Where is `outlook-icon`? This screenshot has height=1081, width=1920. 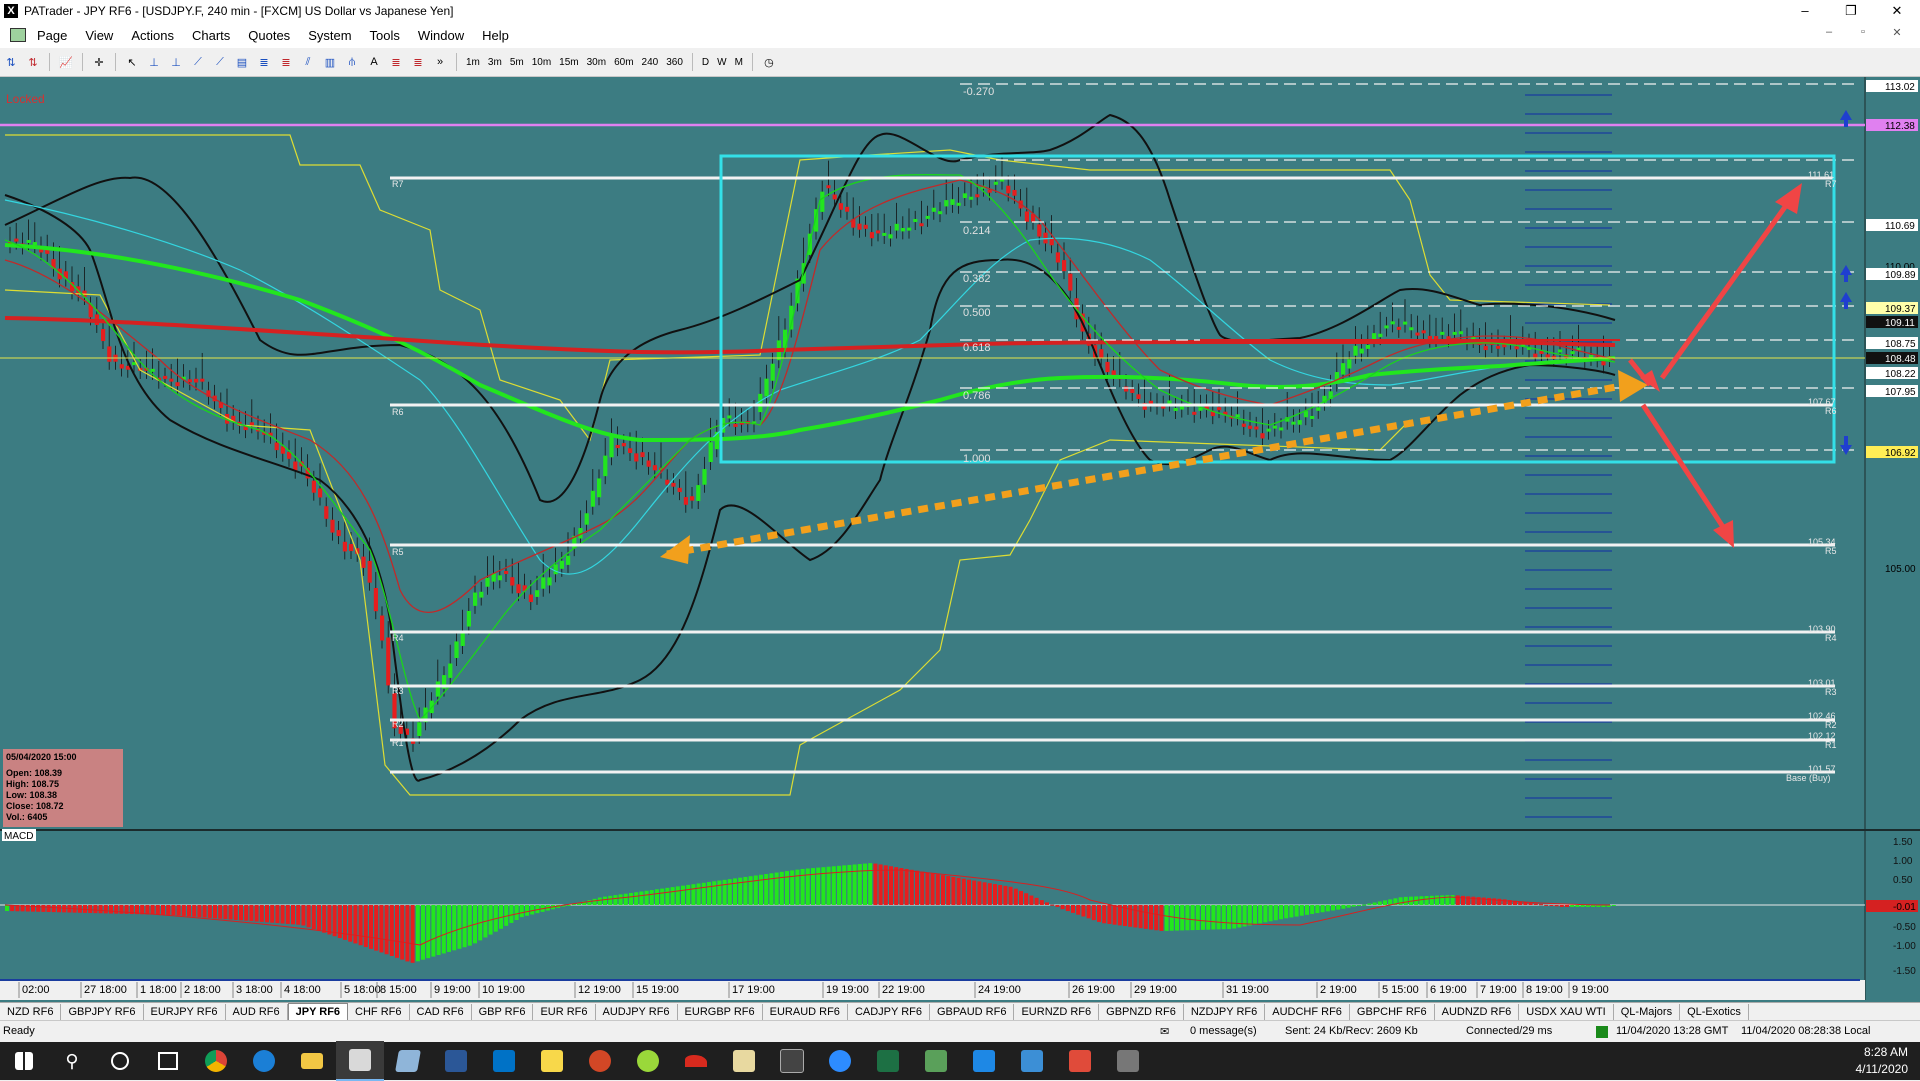
outlook-icon is located at coordinates (504, 1061).